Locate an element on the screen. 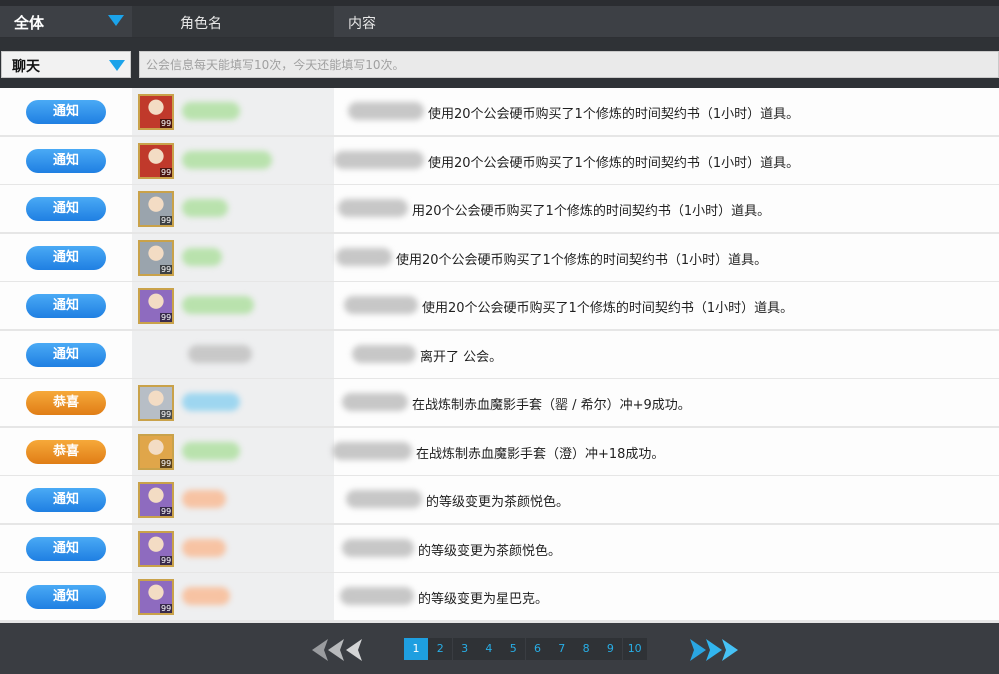 The height and width of the screenshot is (674, 999). next-page-icon is located at coordinates (715, 650).